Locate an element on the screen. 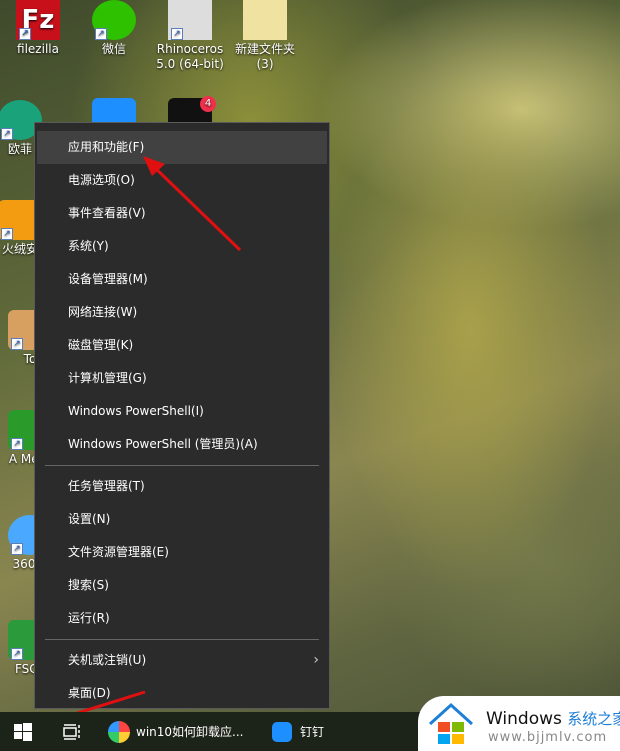 This screenshot has width=620, height=751. watermark-logo: Windows 系统之家 www.bjjmlv.com is located at coordinates (519, 723).